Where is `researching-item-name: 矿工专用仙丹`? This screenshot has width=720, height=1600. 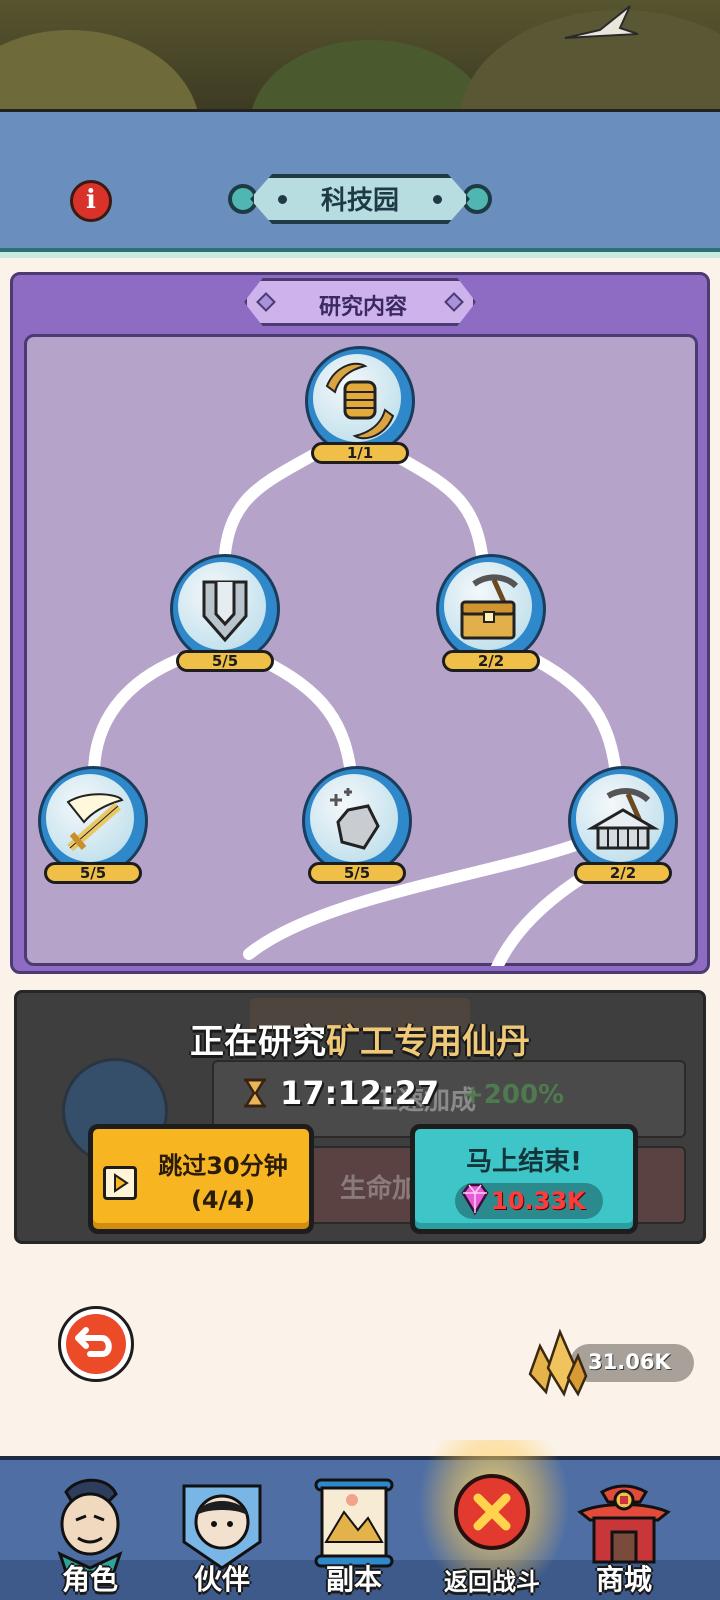 researching-item-name: 矿工专用仙丹 is located at coordinates (428, 1042).